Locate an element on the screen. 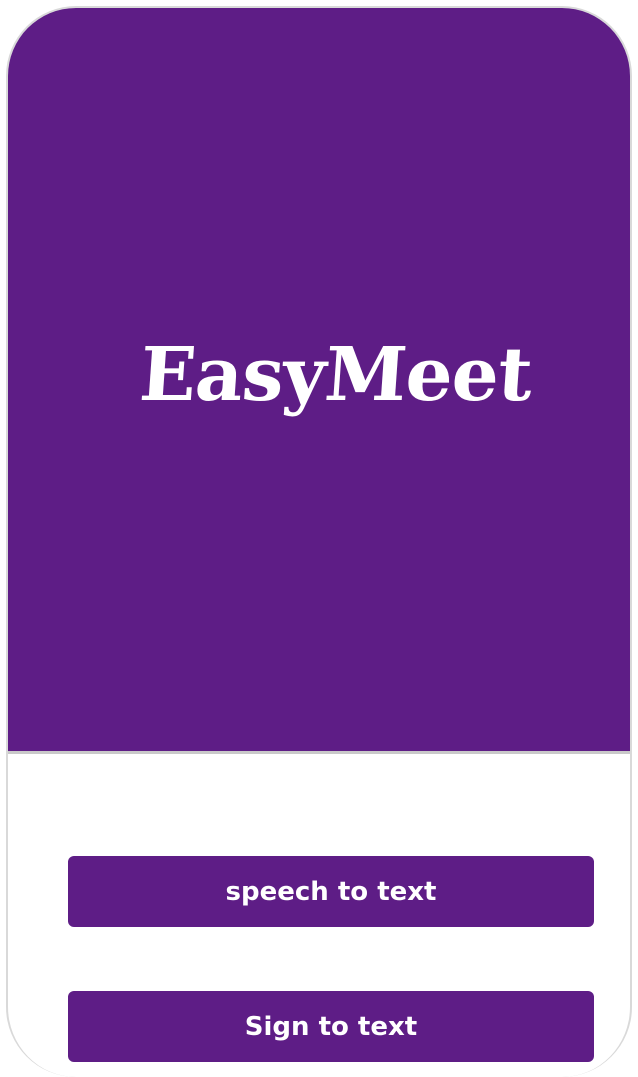 This screenshot has width=638, height=1077. sign-to-text-button: Sign to text is located at coordinates (331, 1026).